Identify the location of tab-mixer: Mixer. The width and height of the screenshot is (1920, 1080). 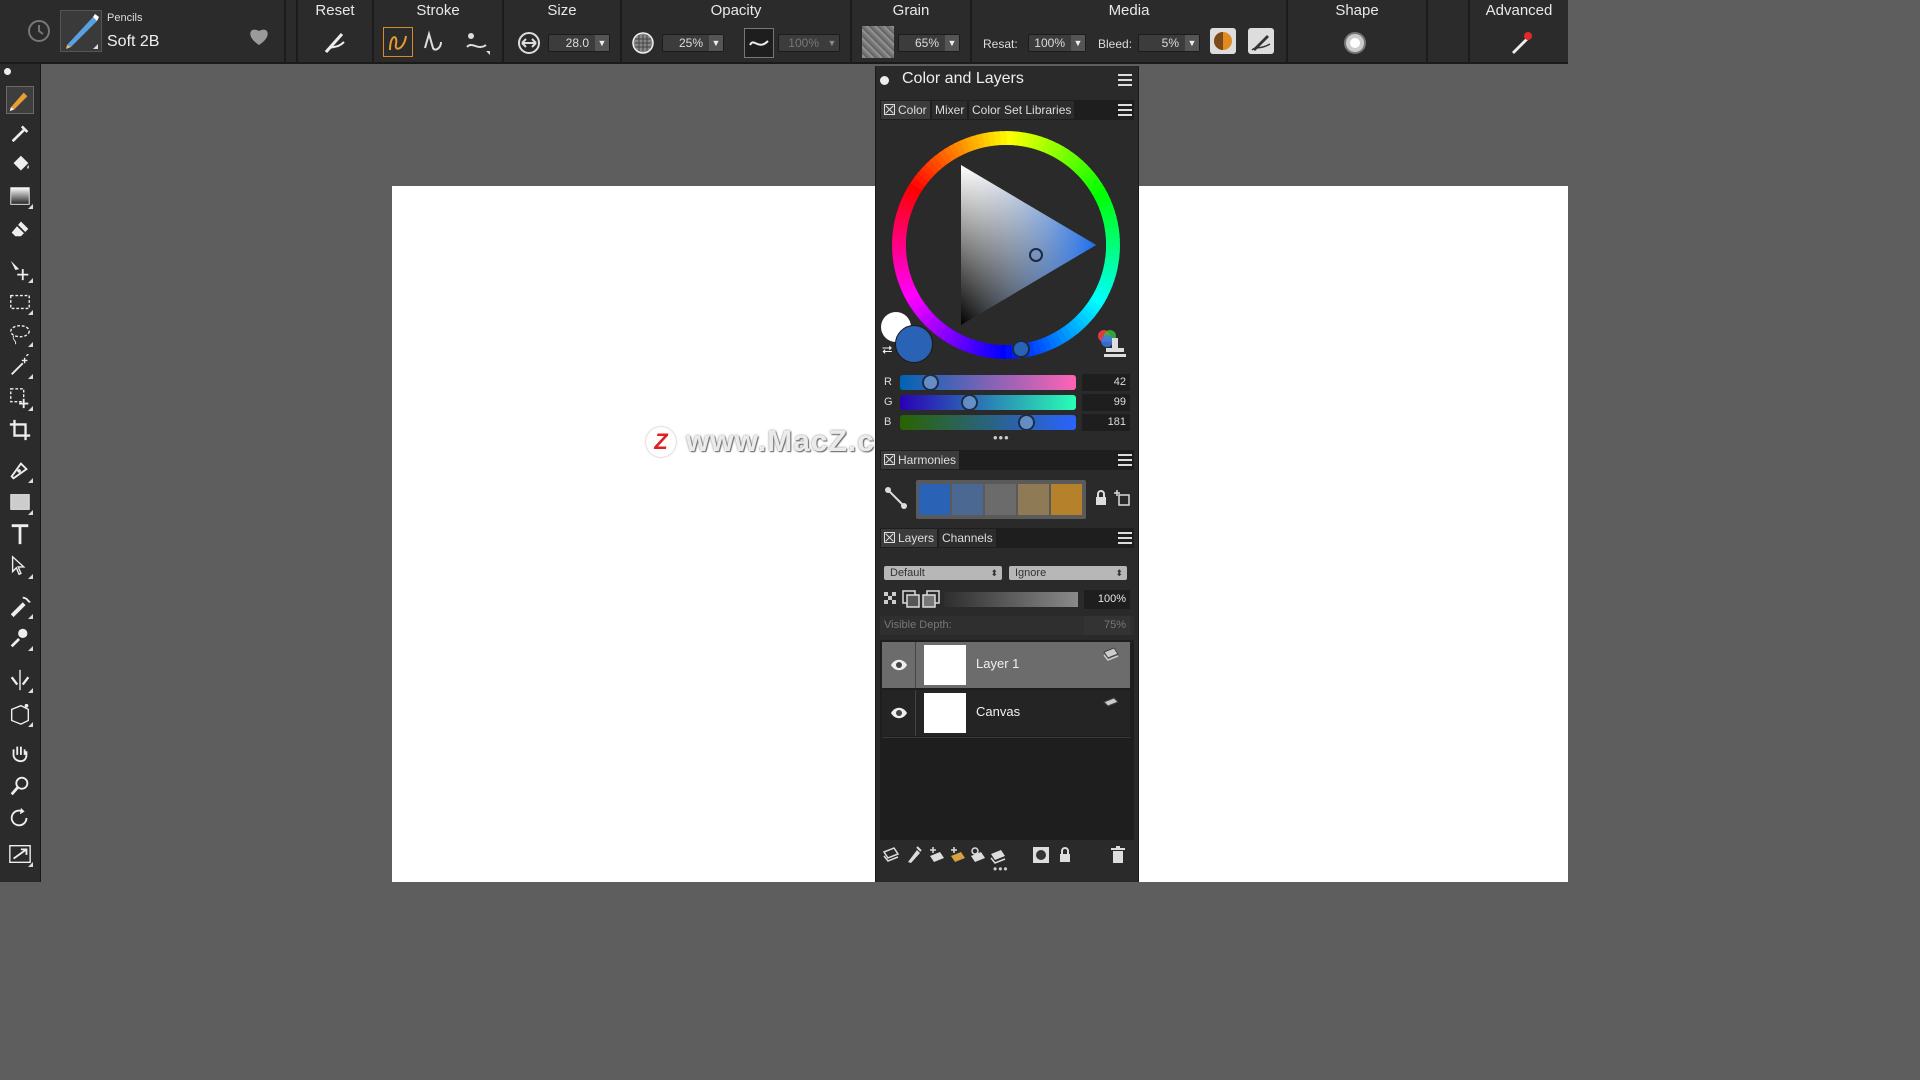
(950, 110).